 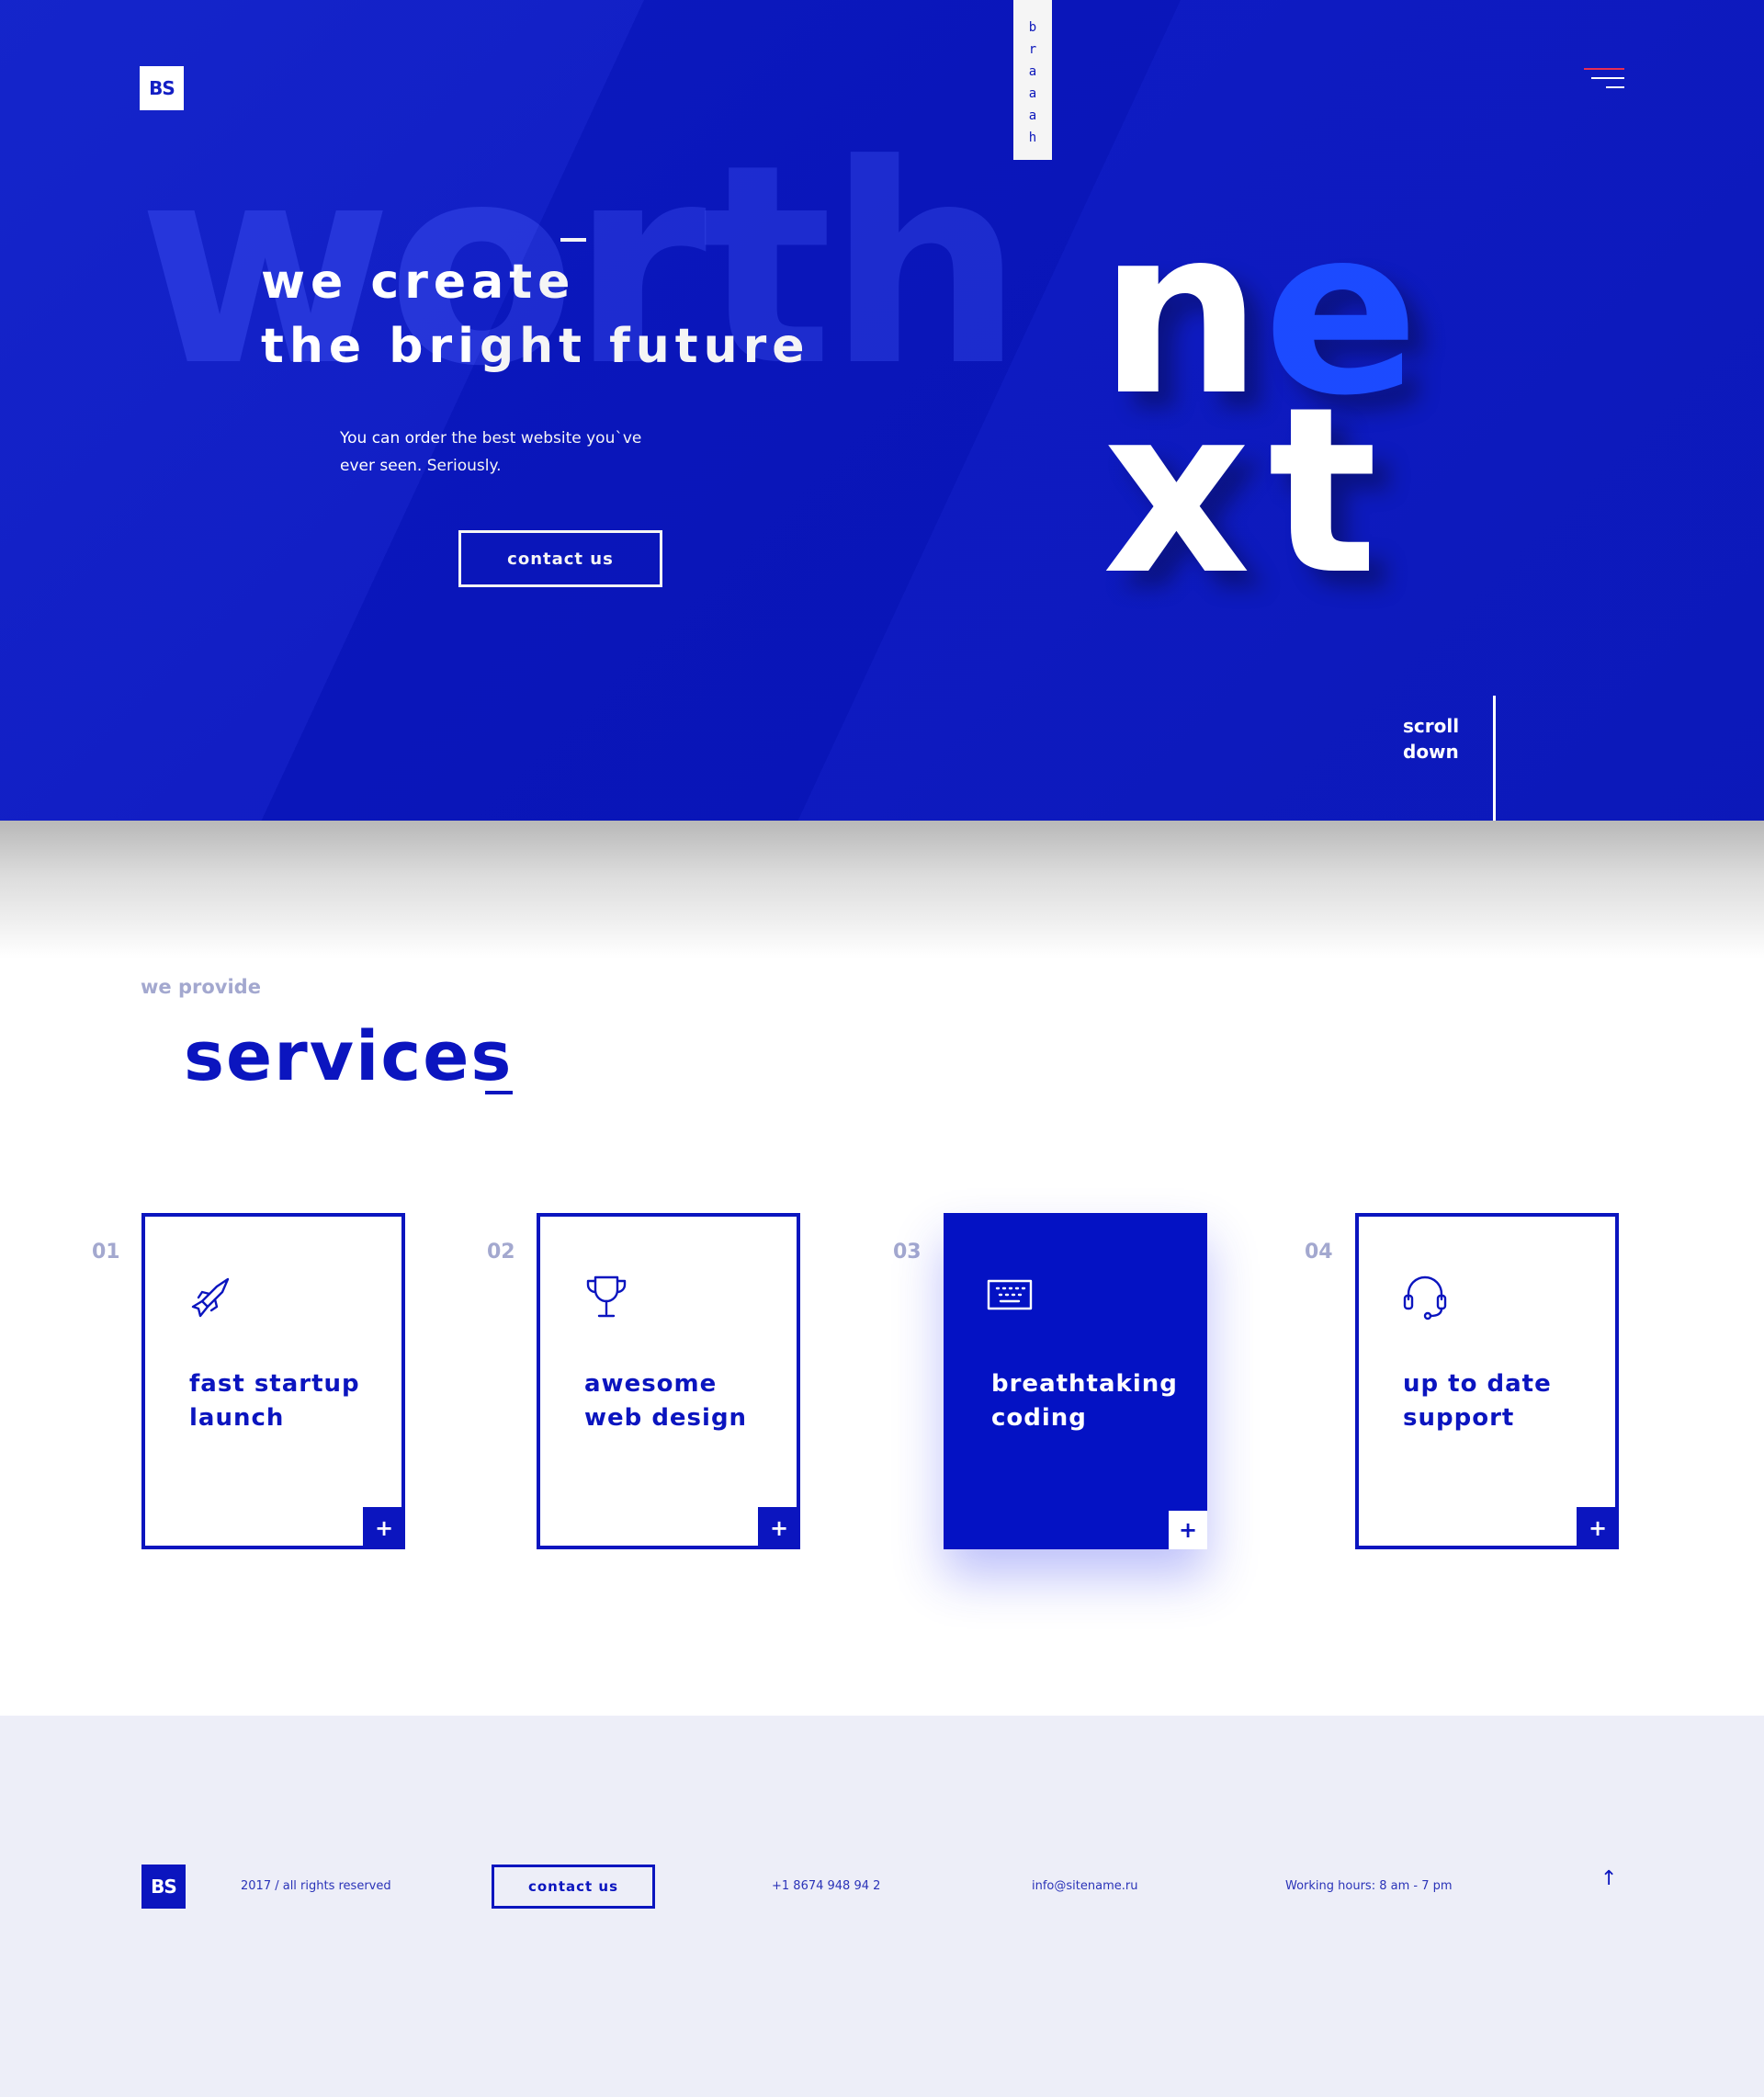 I want to click on card-number: 02, so click(x=501, y=1252).